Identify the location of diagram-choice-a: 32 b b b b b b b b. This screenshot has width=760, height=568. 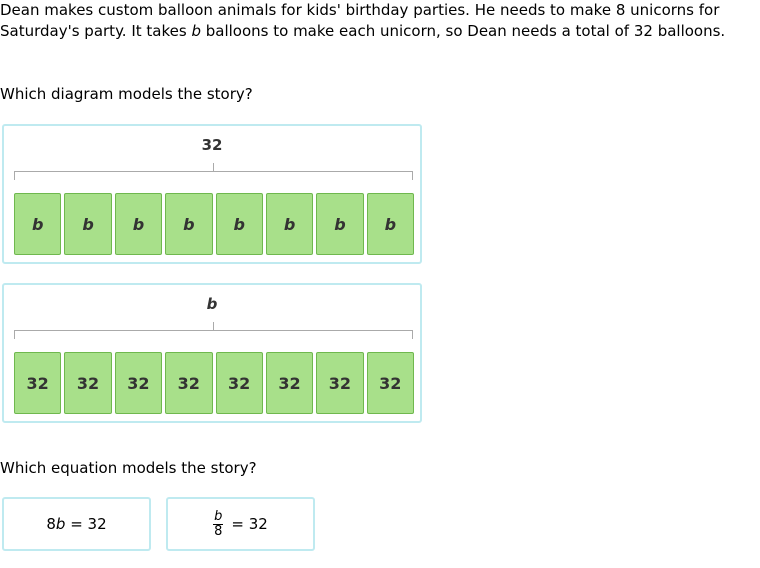
(212, 194).